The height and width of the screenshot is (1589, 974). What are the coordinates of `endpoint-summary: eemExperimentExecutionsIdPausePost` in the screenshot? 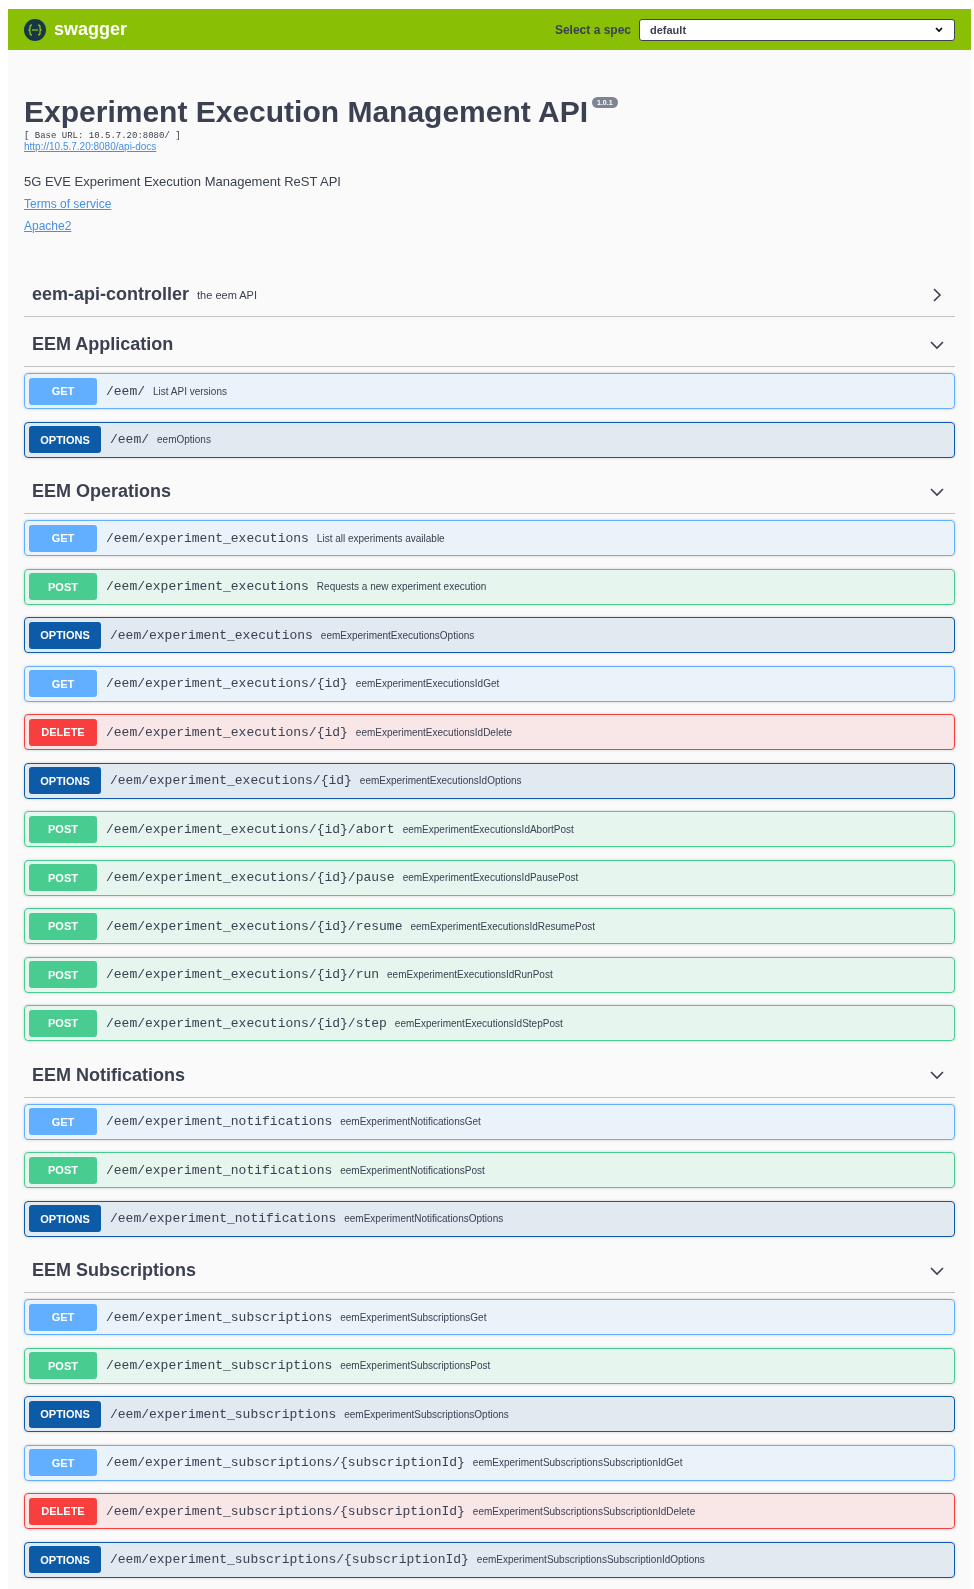 It's located at (490, 877).